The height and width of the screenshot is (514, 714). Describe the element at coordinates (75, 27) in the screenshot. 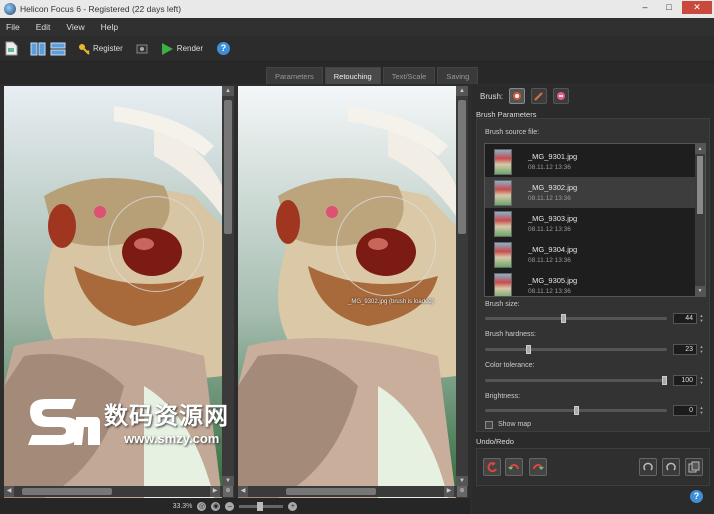

I see `menu-view: View` at that location.